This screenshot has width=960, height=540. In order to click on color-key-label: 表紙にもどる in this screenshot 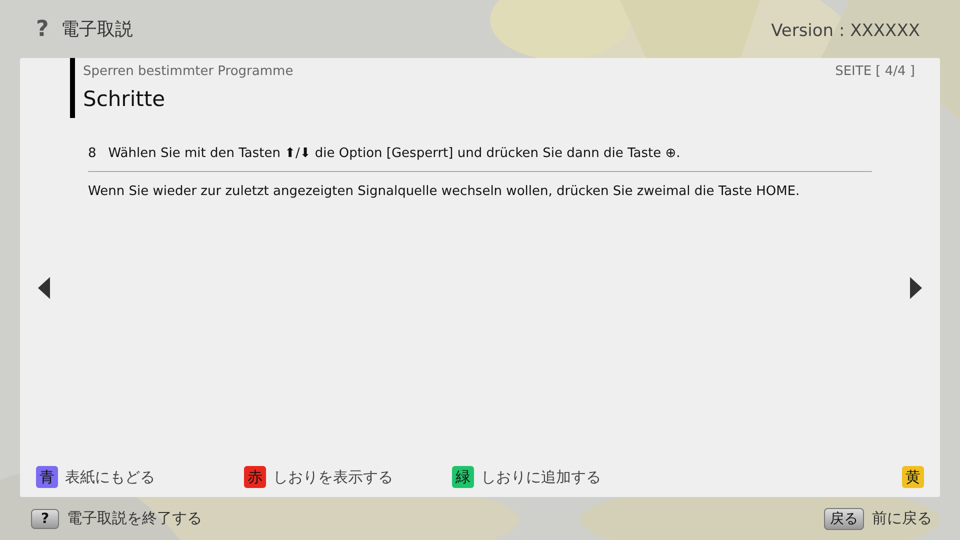, I will do `click(110, 477)`.